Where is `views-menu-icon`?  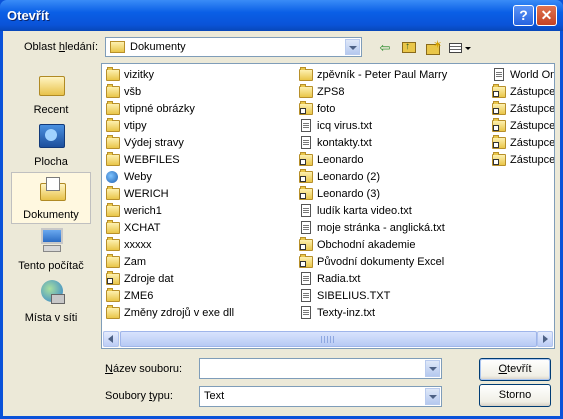
views-menu-icon is located at coordinates (460, 48).